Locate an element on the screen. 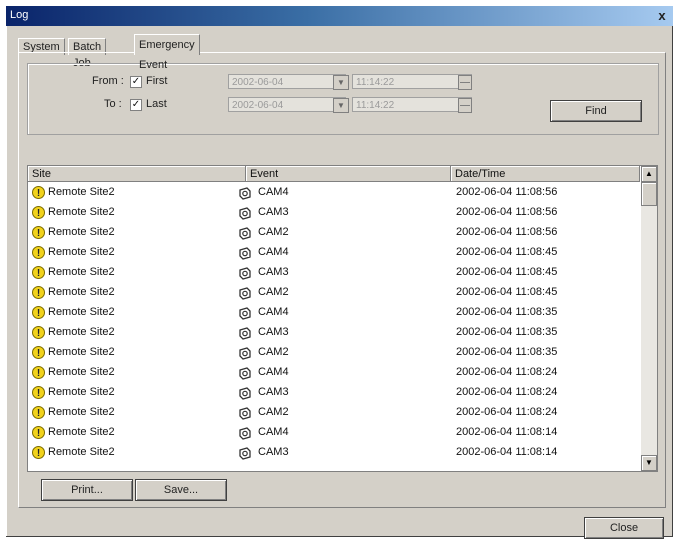 The height and width of the screenshot is (543, 679). window-title: Log is located at coordinates (19, 15).